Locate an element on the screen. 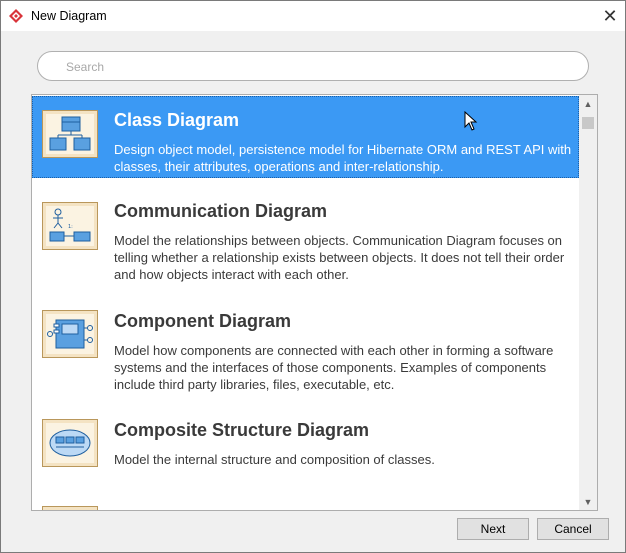  svg-text: 1: is located at coordinates (70, 227).